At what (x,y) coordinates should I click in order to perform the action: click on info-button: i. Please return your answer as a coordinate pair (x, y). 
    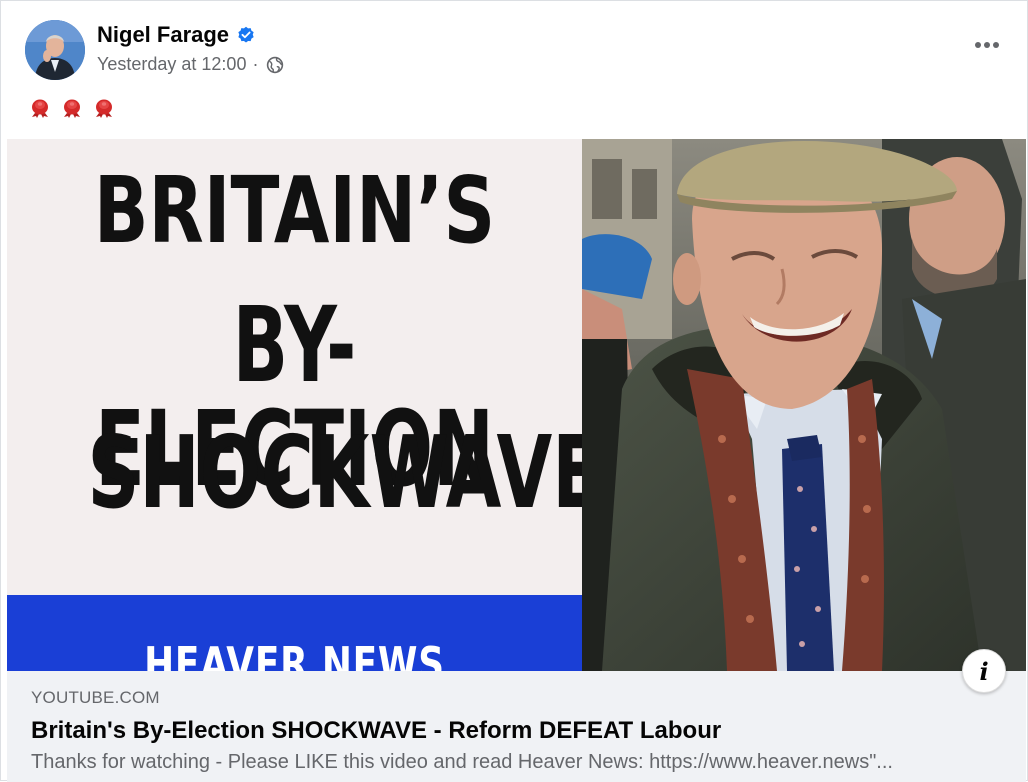
    Looking at the image, I should click on (984, 671).